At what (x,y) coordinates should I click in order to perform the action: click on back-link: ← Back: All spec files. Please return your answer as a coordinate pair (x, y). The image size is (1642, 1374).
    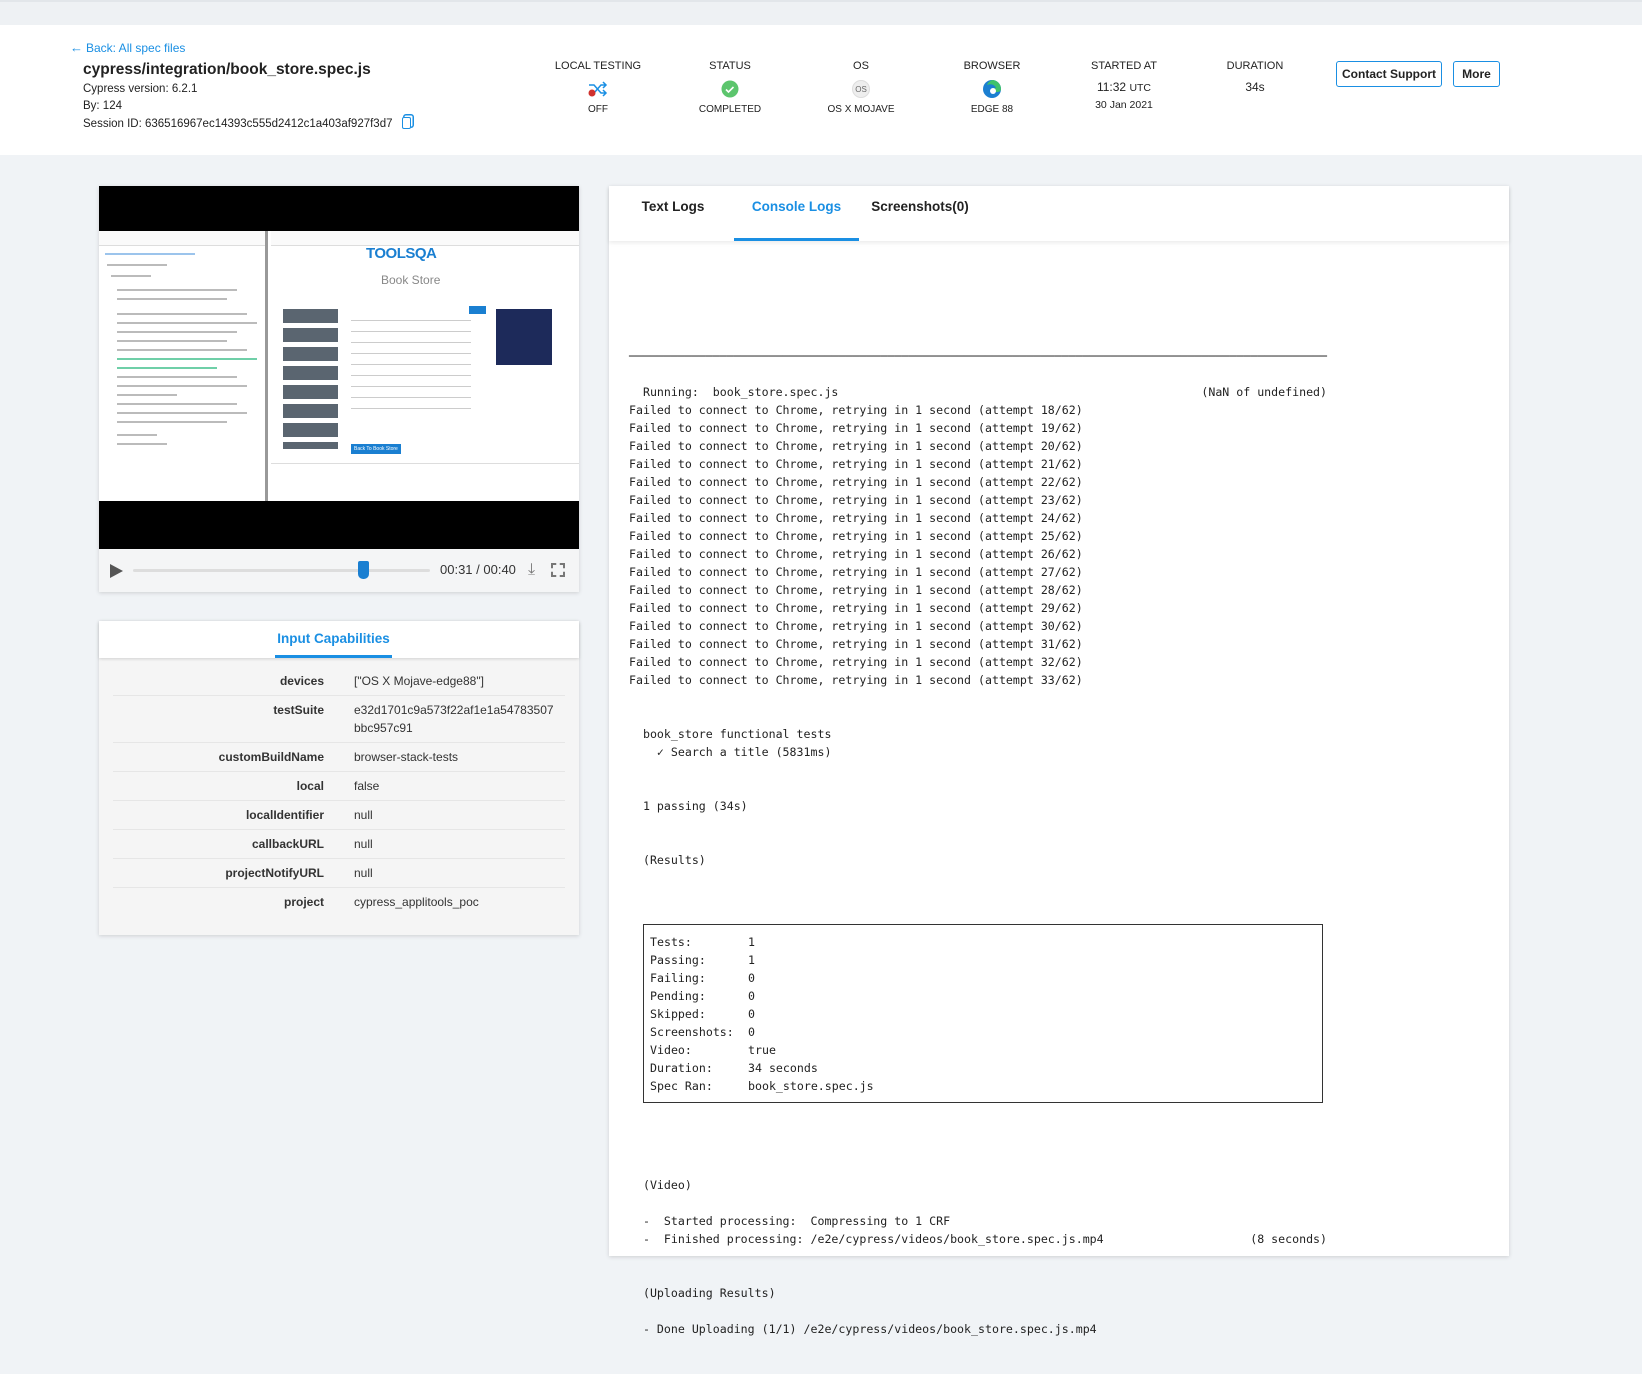
    Looking at the image, I should click on (127, 47).